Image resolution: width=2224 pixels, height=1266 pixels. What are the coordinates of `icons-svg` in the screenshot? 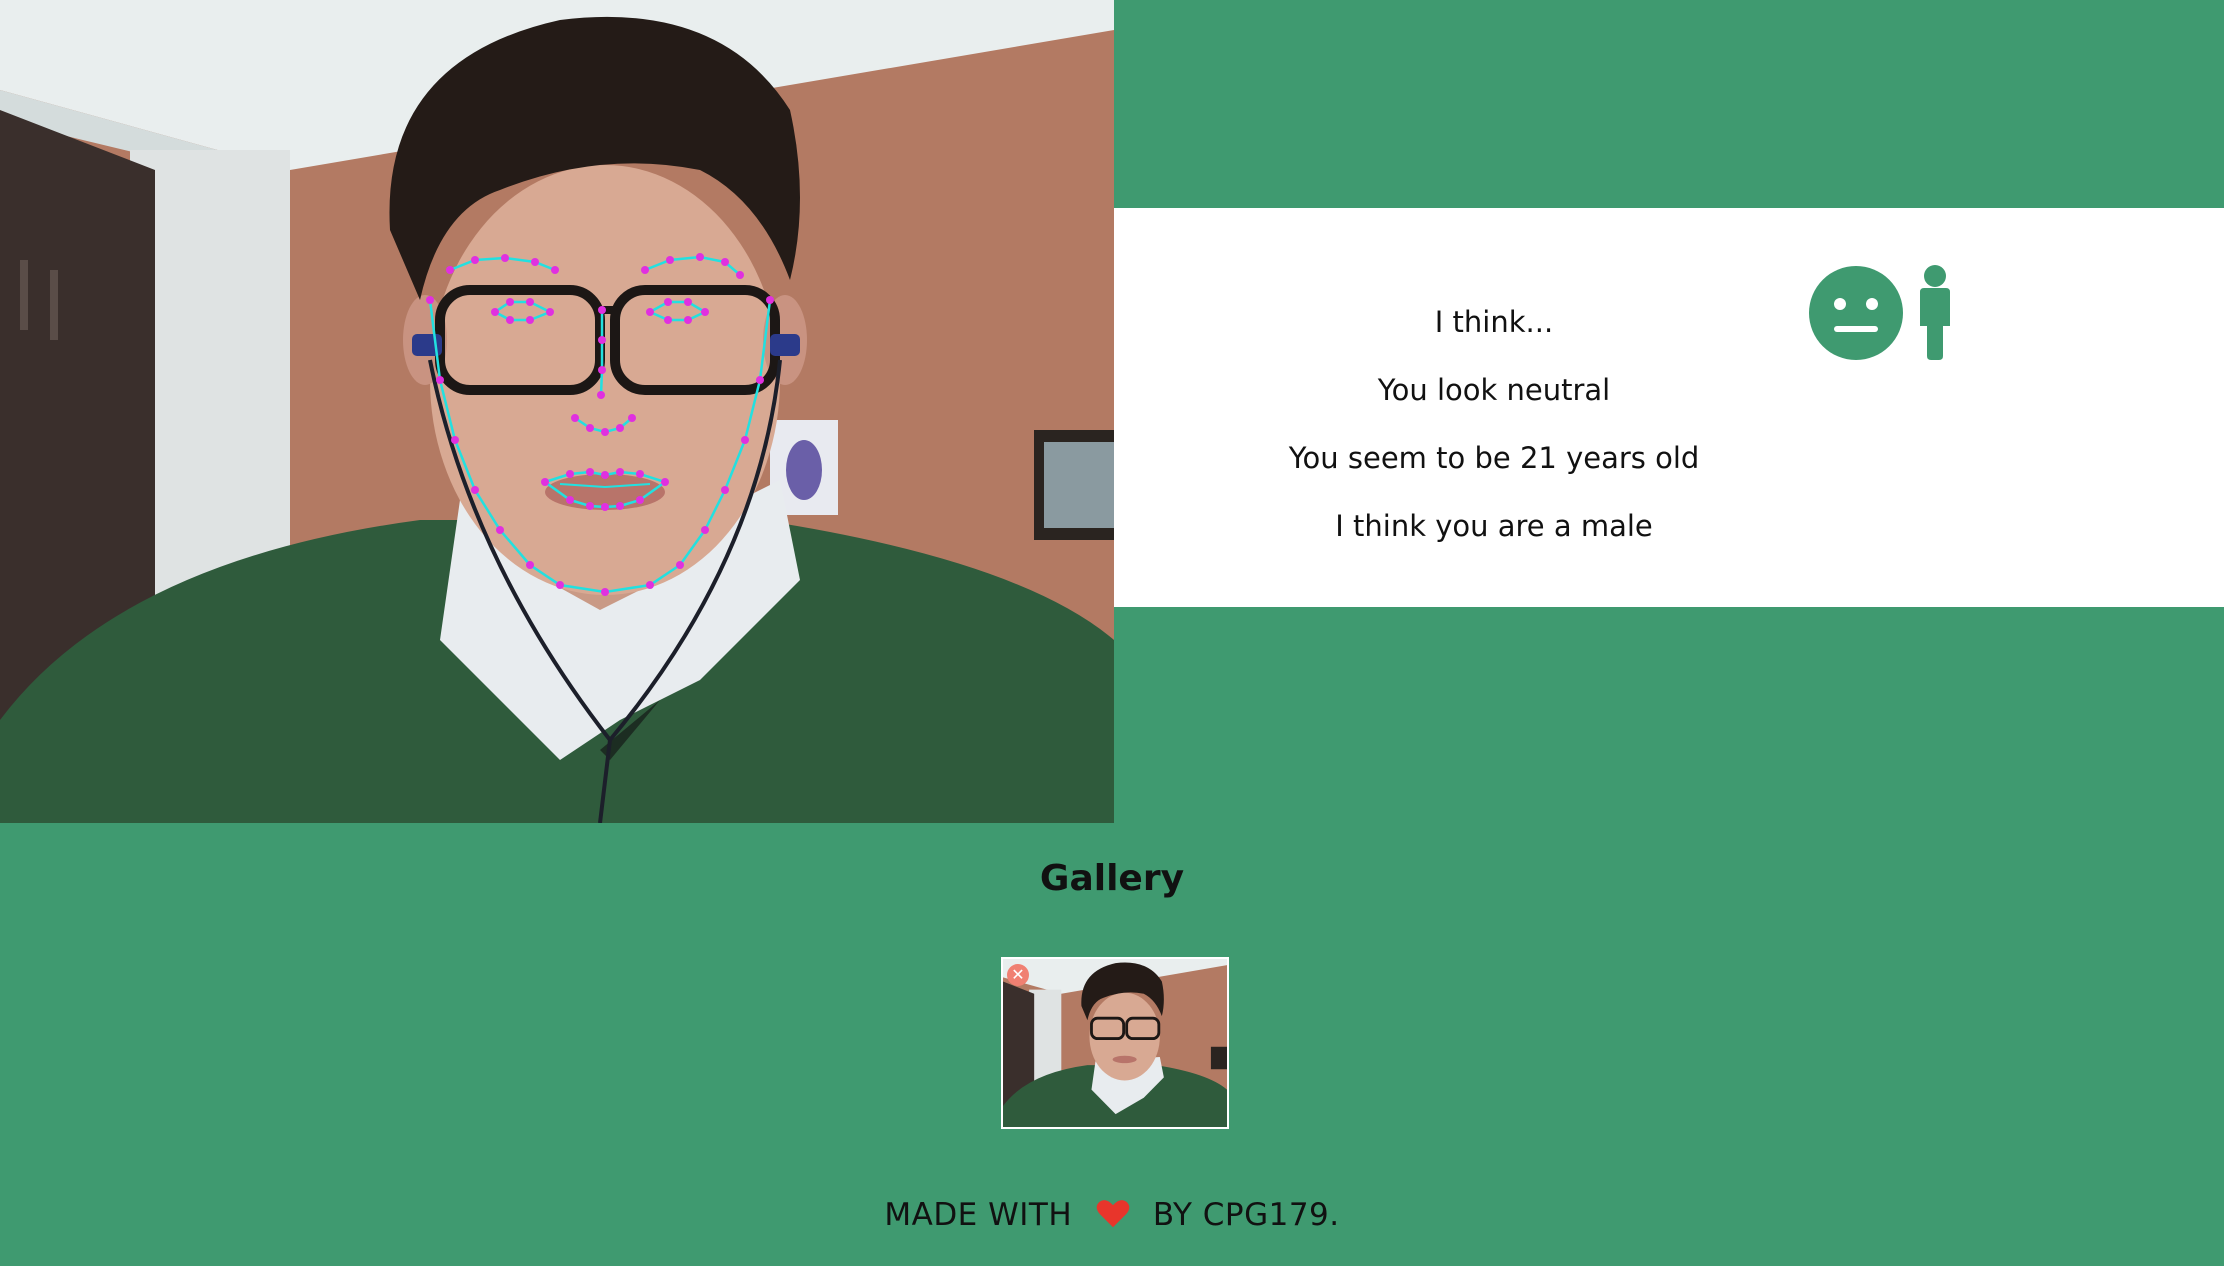 It's located at (1879, 312).